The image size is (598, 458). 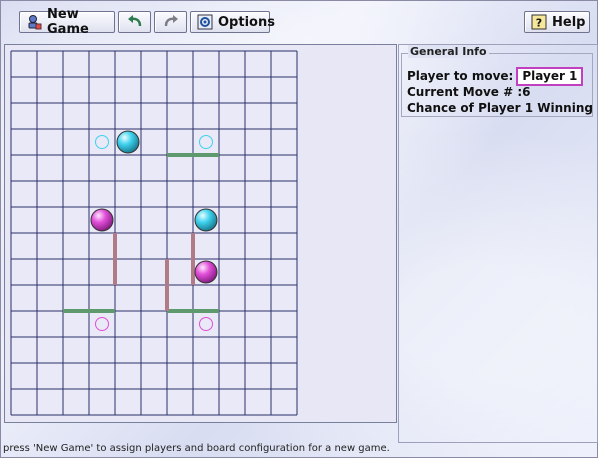 I want to click on chance-of-winning-text: Chance of Player 1 Winning :0, so click(x=502, y=108).